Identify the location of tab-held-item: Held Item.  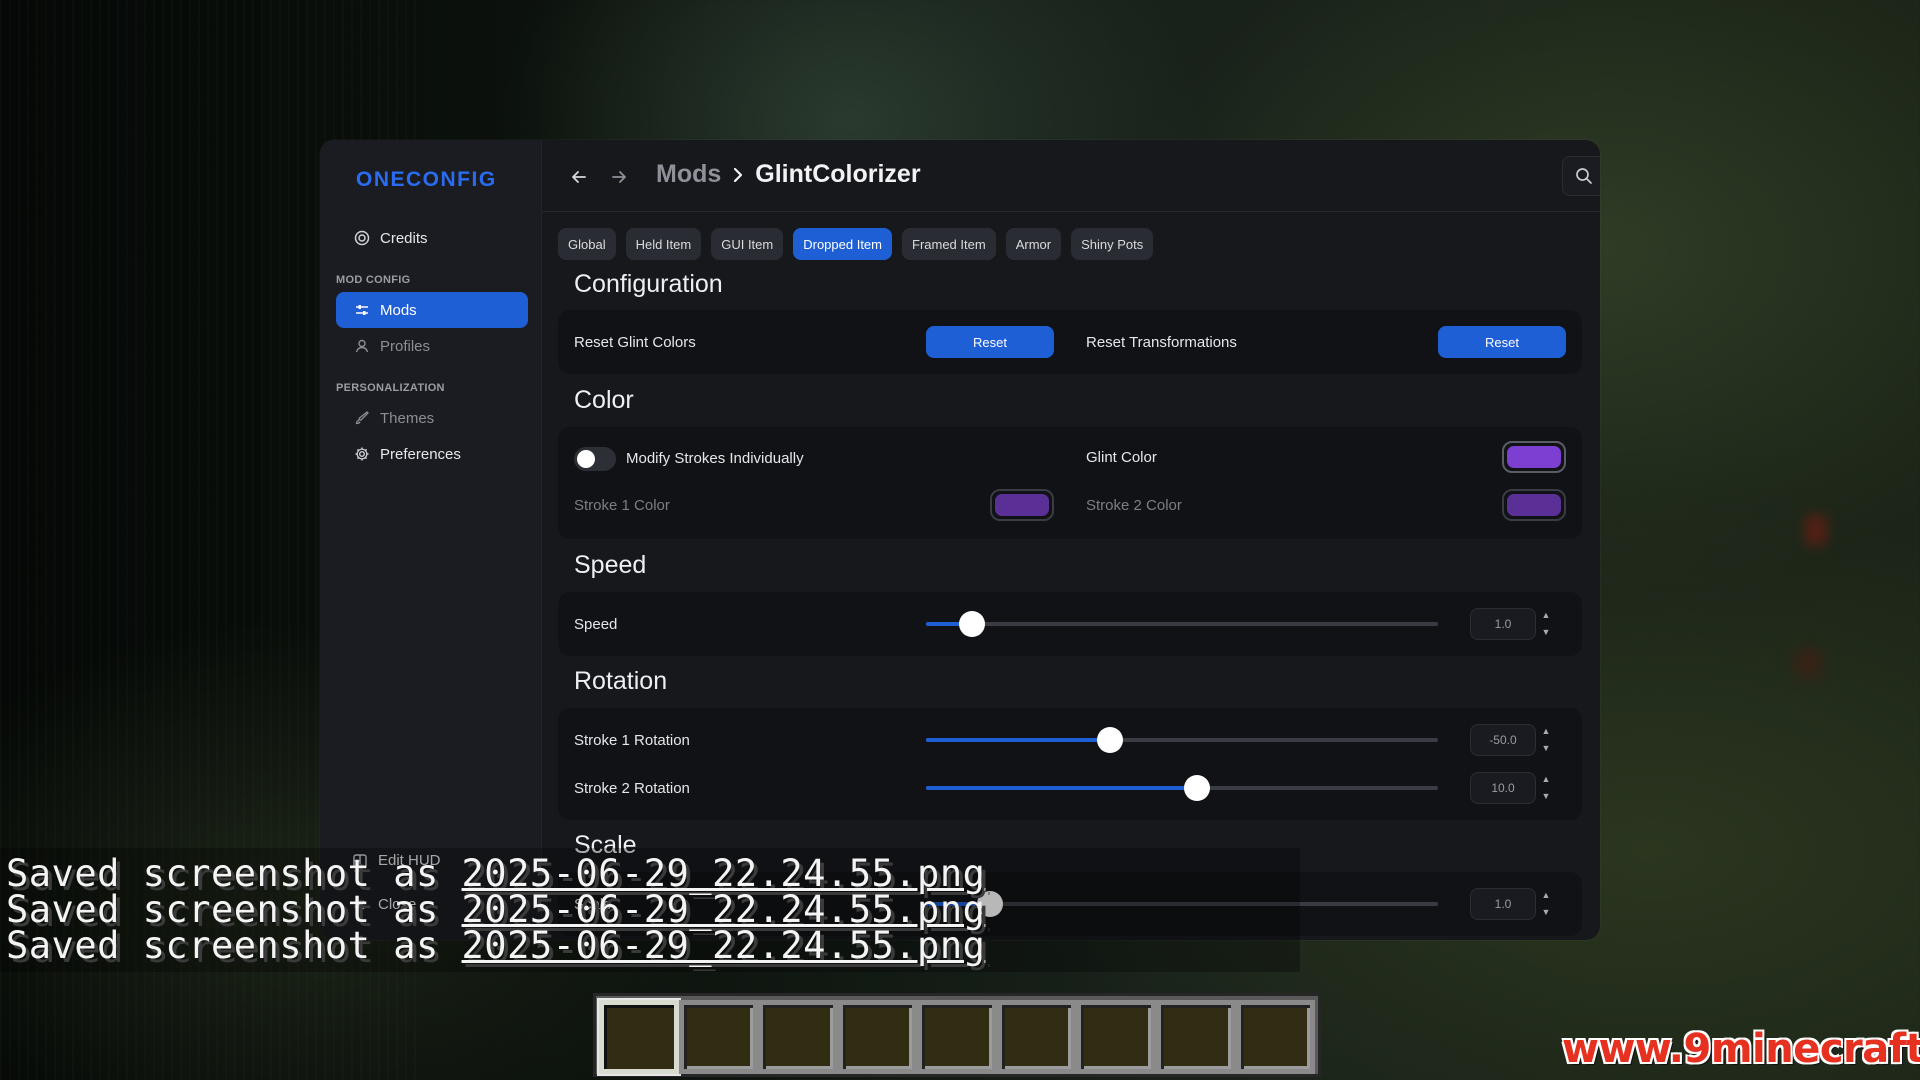
(663, 244).